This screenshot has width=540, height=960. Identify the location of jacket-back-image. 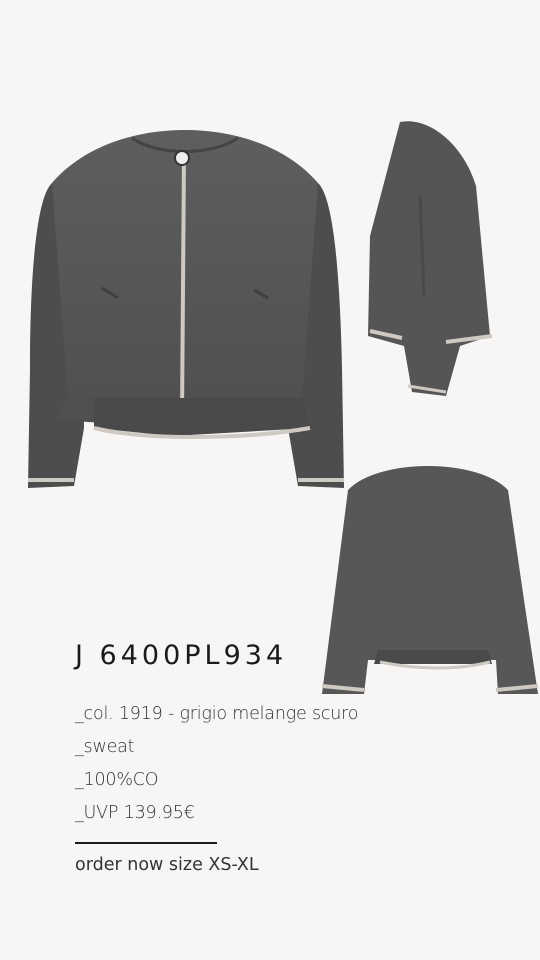
(430, 580).